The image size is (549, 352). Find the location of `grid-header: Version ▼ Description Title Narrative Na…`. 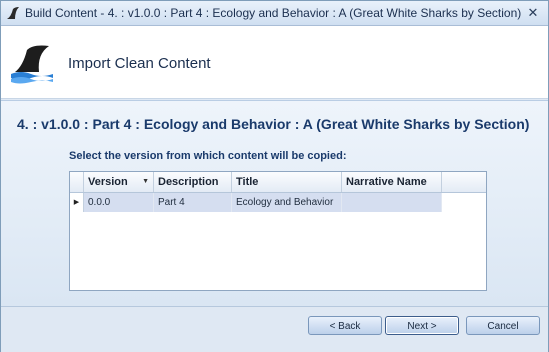

grid-header: Version ▼ Description Title Narrative Na… is located at coordinates (278, 182).